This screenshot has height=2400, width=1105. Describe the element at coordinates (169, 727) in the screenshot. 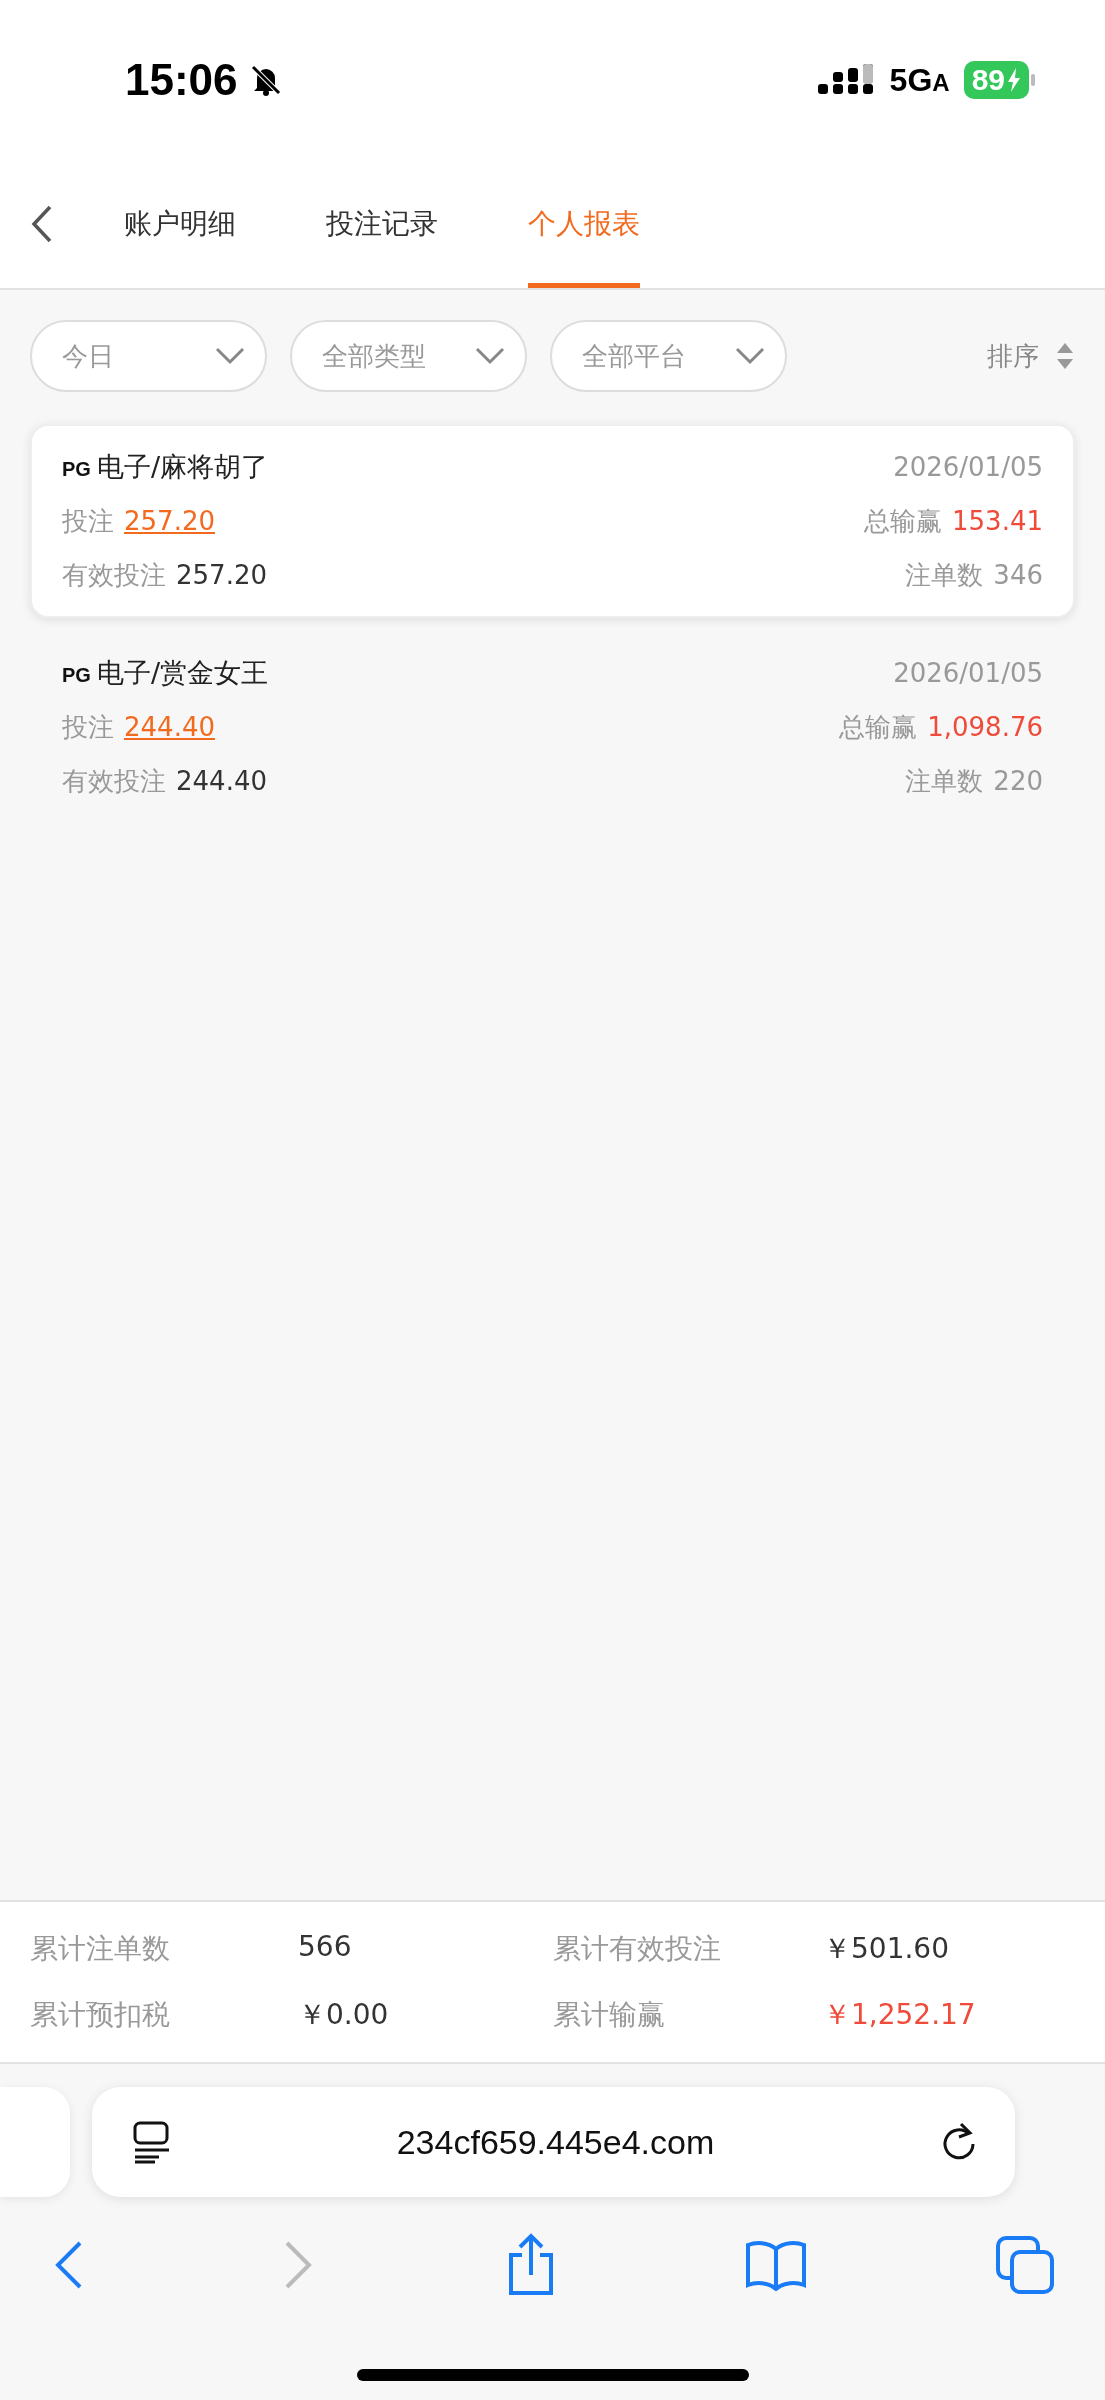

I see `bet-amount-link: 244.40` at that location.